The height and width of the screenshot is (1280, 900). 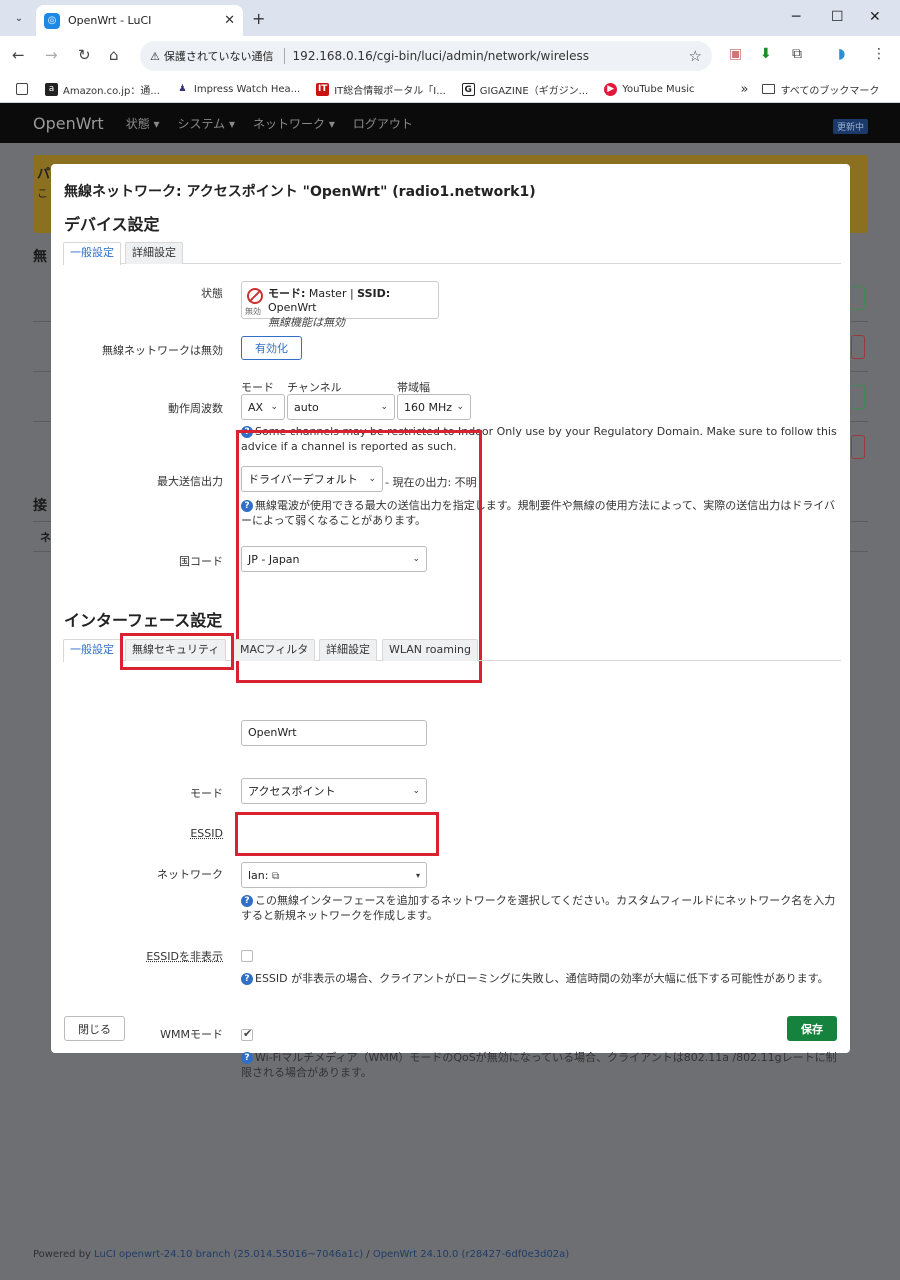 What do you see at coordinates (769, 89) in the screenshot?
I see `folder-icon` at bounding box center [769, 89].